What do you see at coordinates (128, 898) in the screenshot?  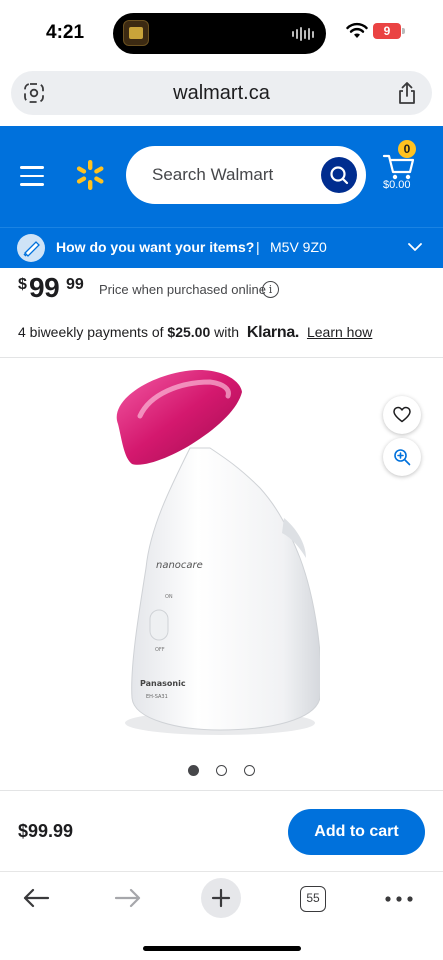 I see `forward-arrow-icon` at bounding box center [128, 898].